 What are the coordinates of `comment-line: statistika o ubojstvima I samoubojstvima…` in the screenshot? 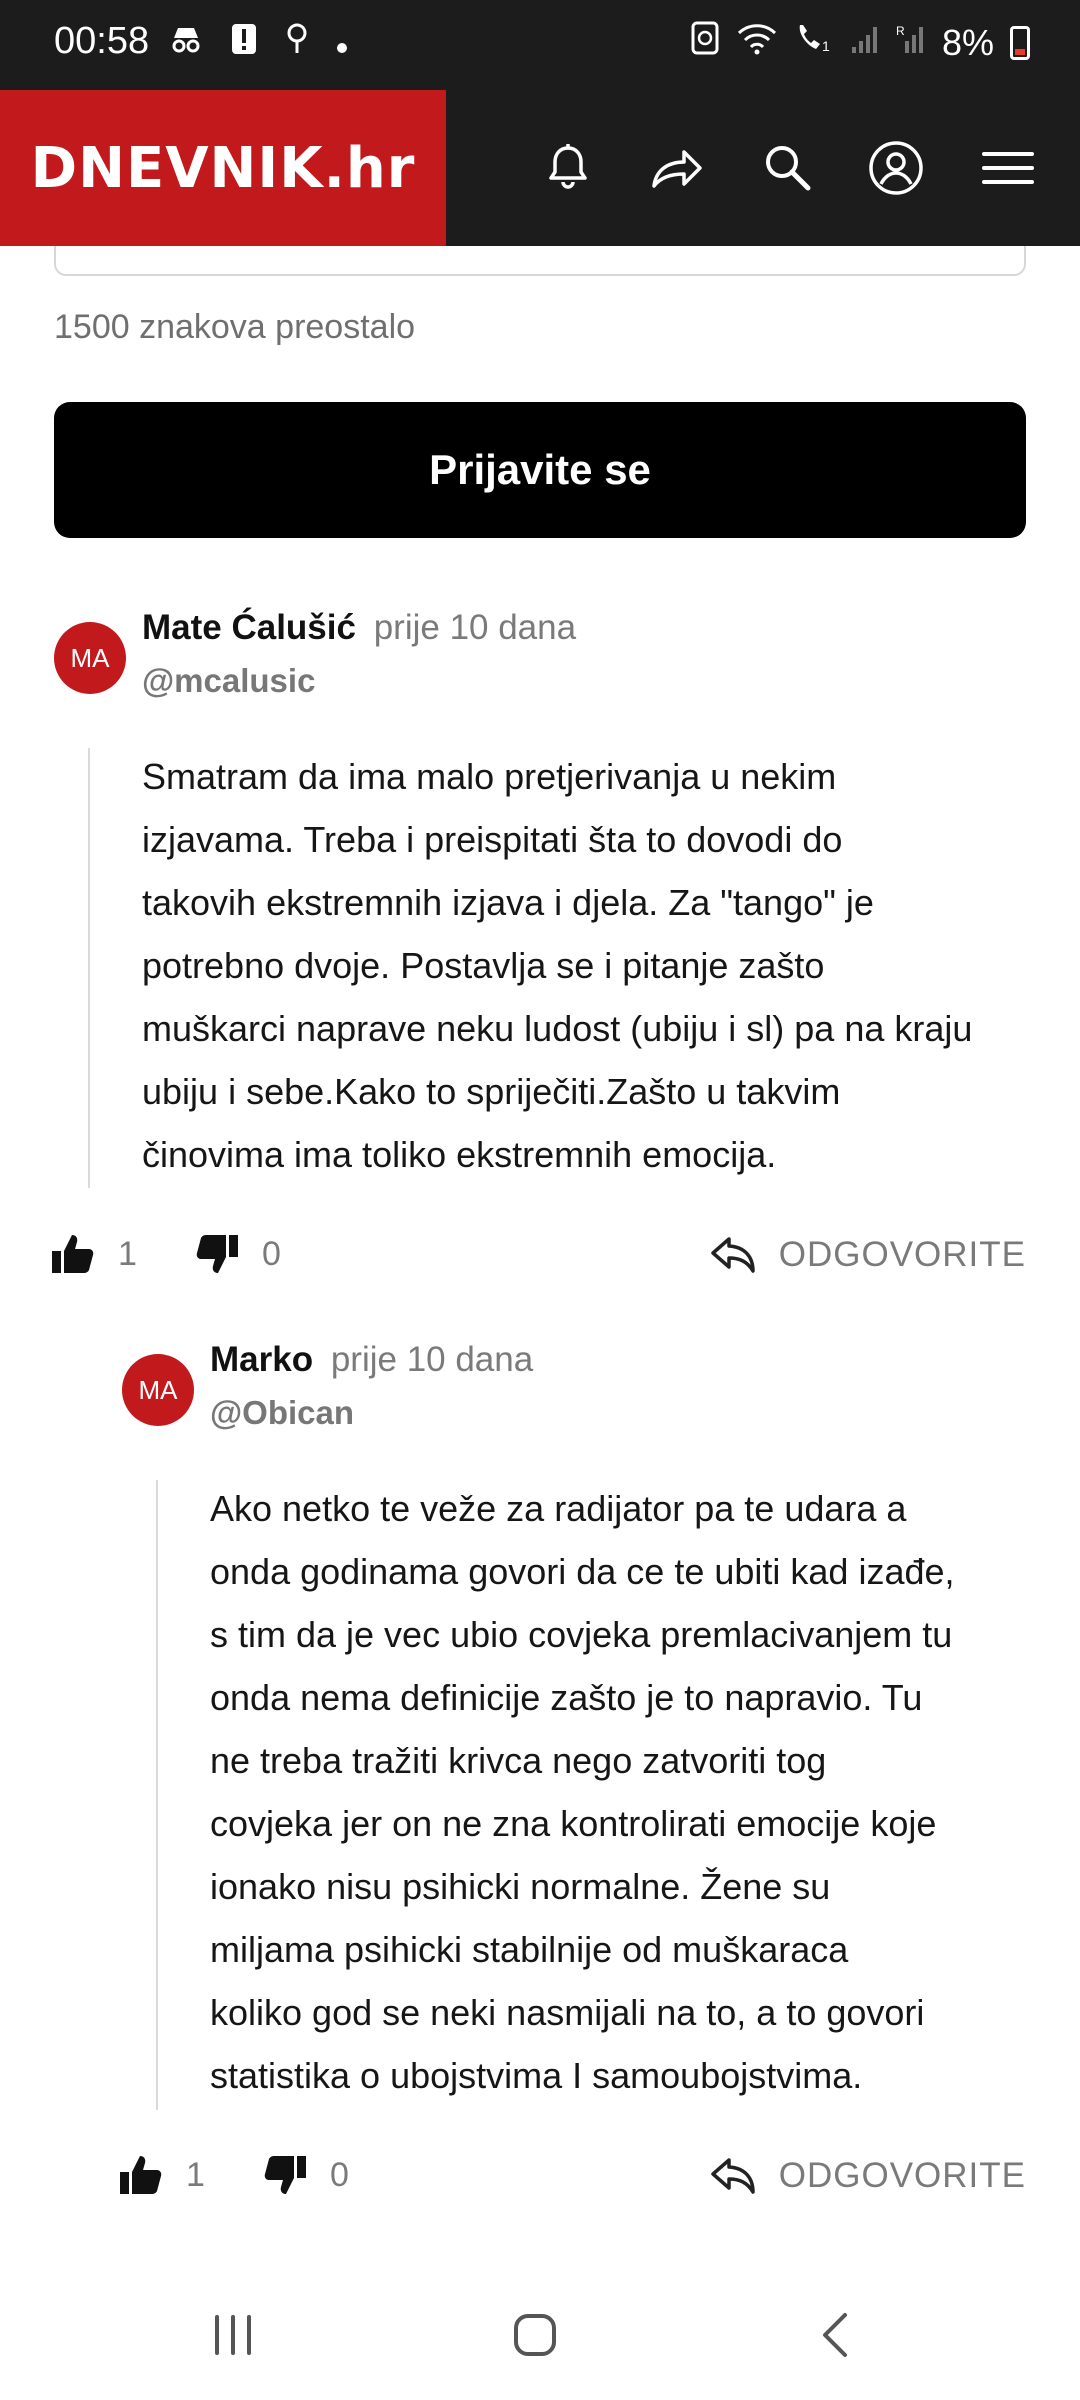 It's located at (536, 2075).